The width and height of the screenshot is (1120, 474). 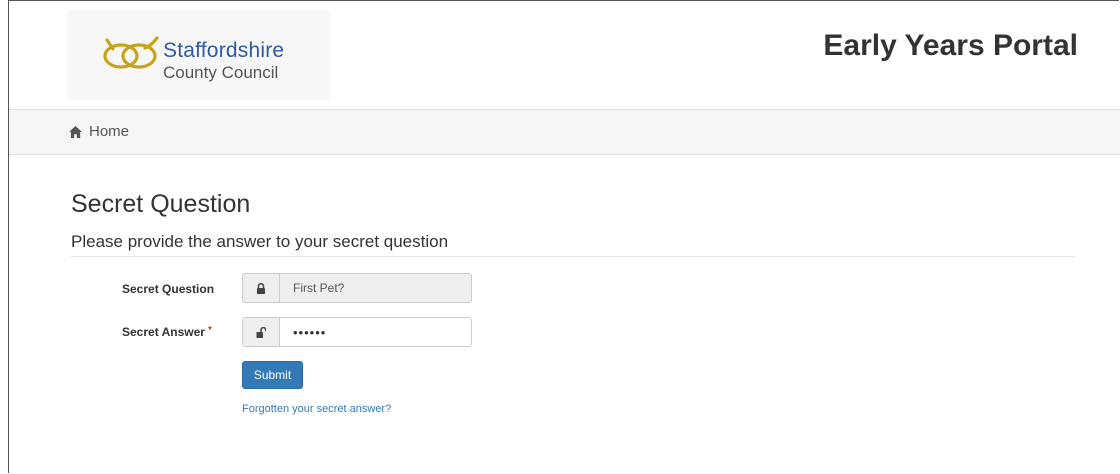 I want to click on navbar: Home, so click(x=564, y=132).